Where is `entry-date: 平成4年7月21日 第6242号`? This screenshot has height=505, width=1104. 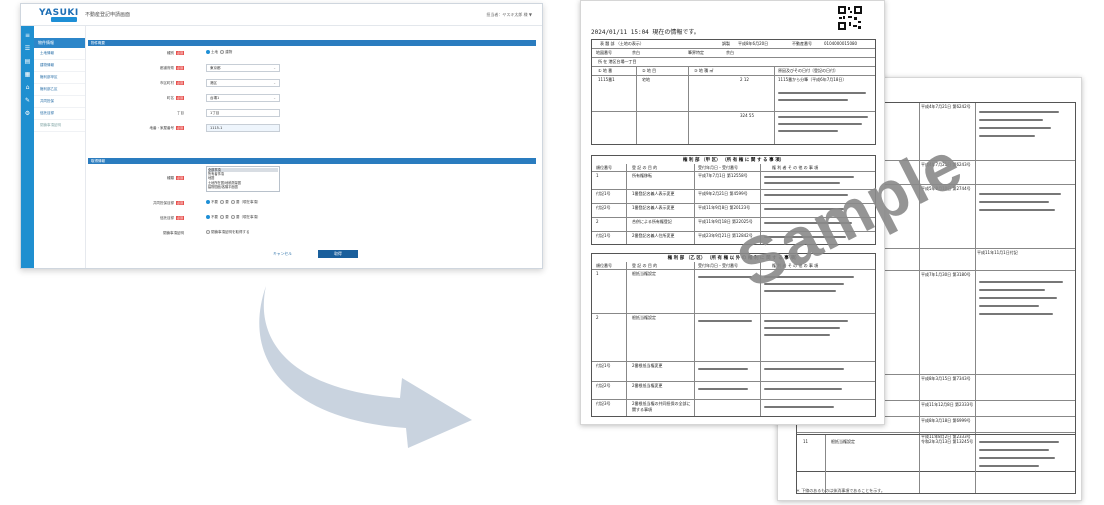 entry-date: 平成4年7月21日 第6242号 is located at coordinates (946, 106).